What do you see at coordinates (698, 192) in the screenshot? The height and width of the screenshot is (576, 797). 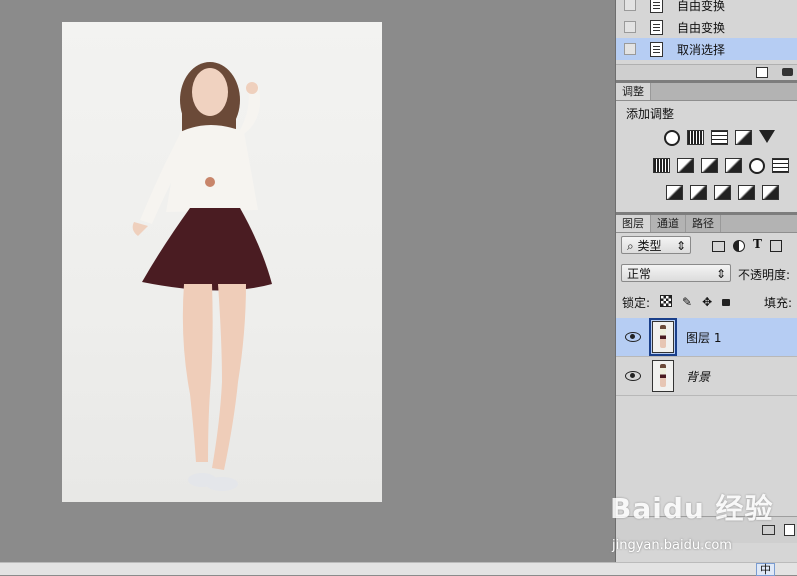 I see `posterize-icon` at bounding box center [698, 192].